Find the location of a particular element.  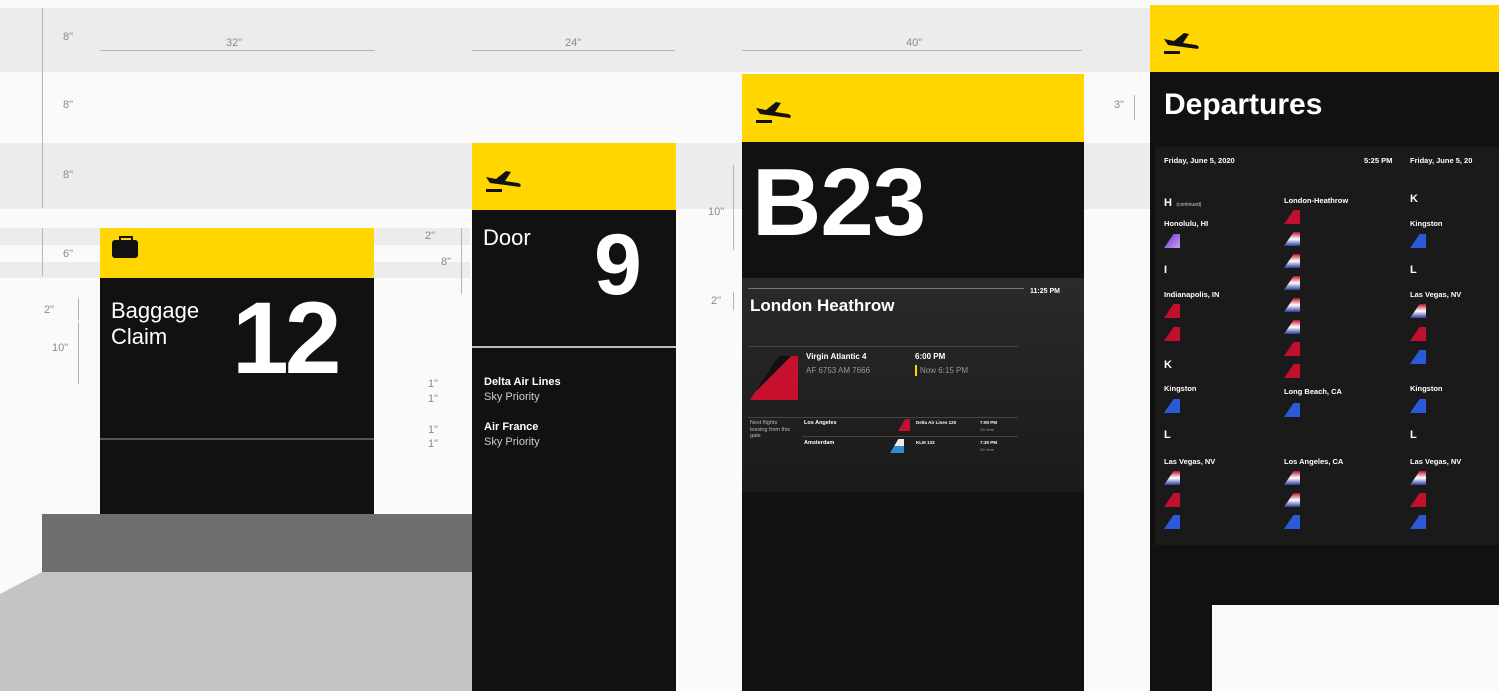

dim-door-1a: 1" is located at coordinates (433, 384).